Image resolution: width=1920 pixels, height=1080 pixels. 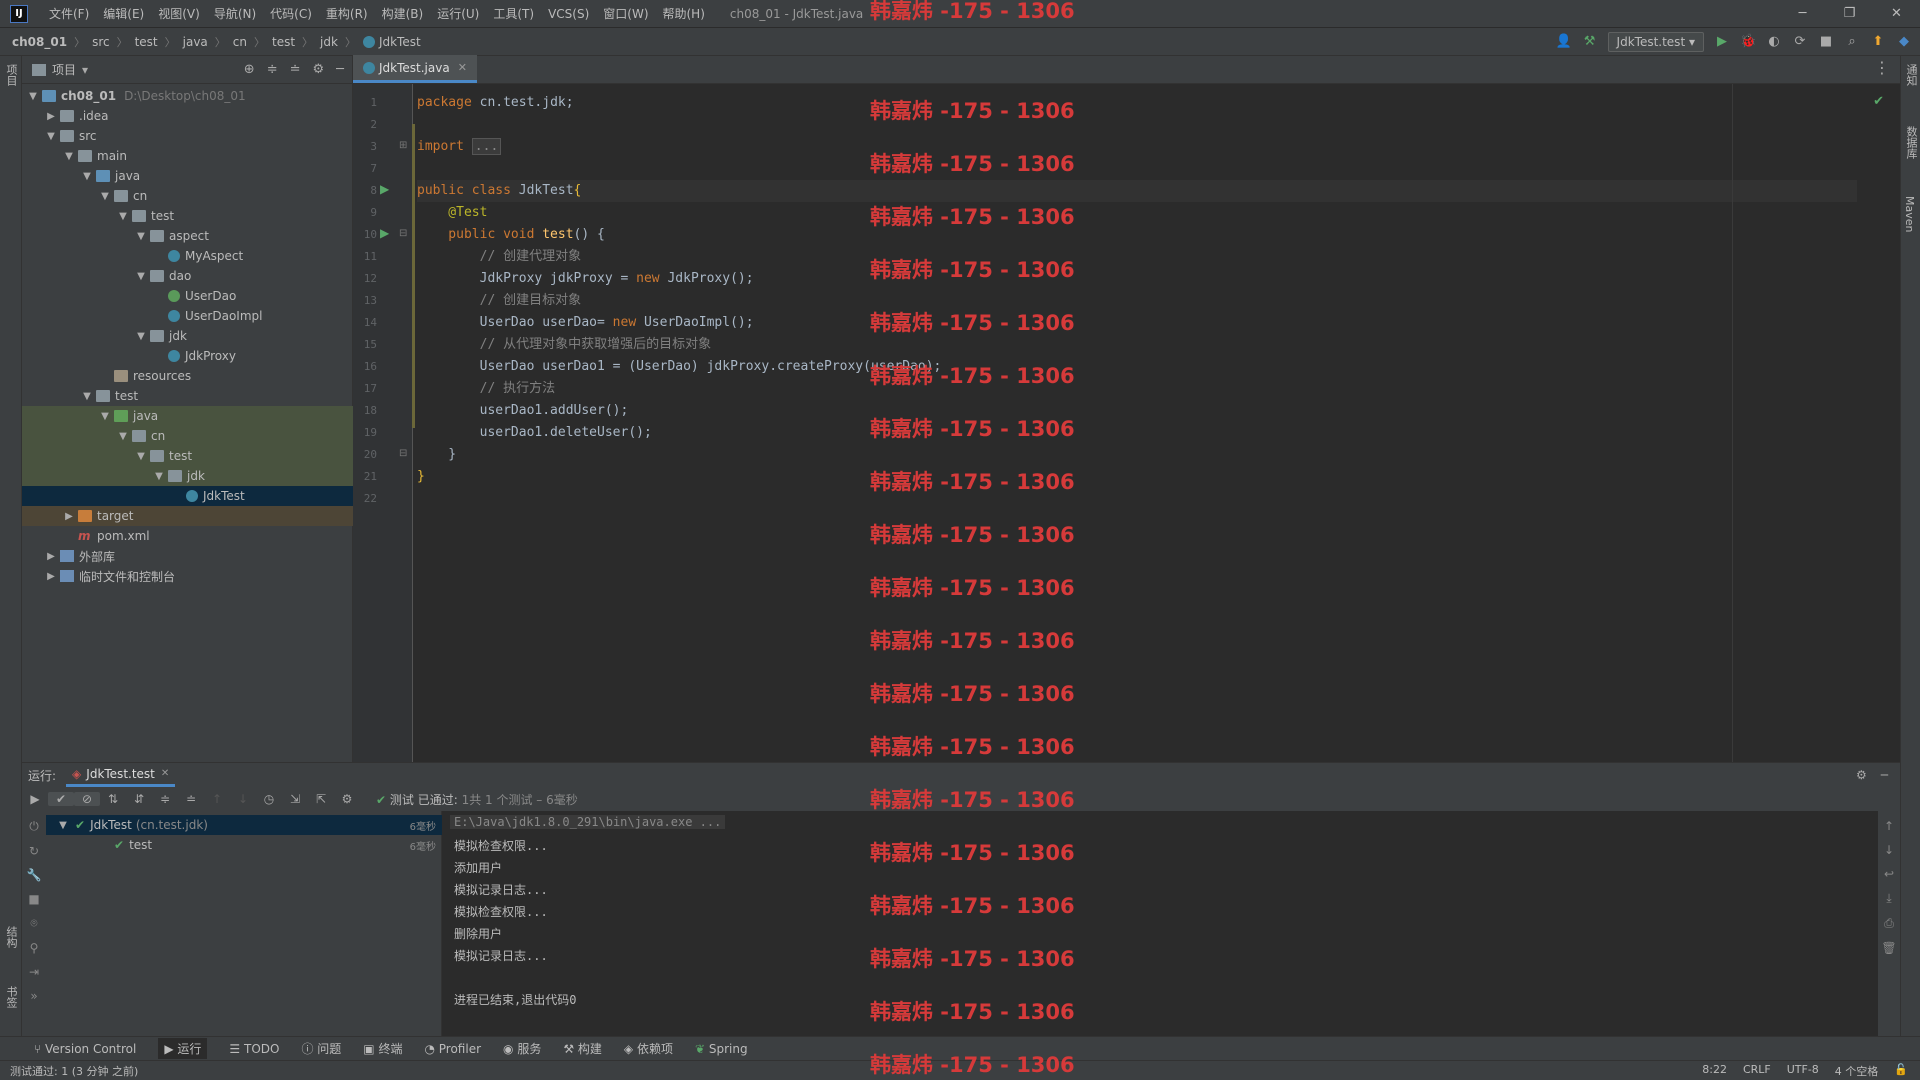 What do you see at coordinates (382, 1048) in the screenshot?
I see `tool-terminal: ▣ 终端` at bounding box center [382, 1048].